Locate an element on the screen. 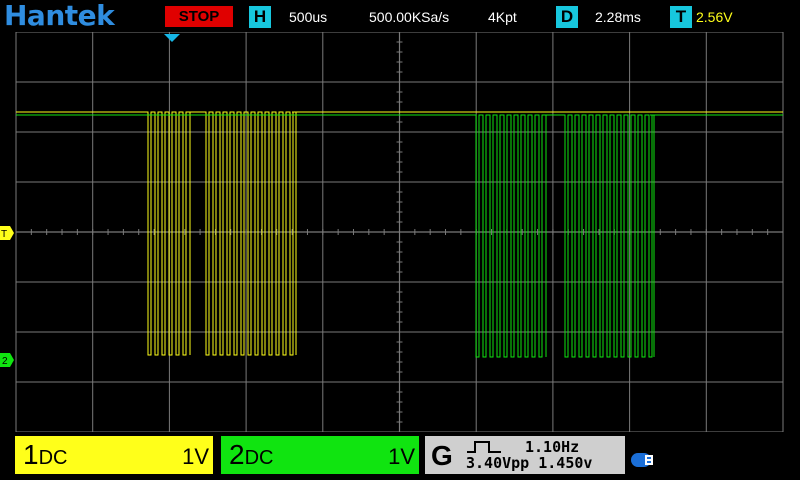 Image resolution: width=800 pixels, height=480 pixels. trigger-position-marker is located at coordinates (172, 38).